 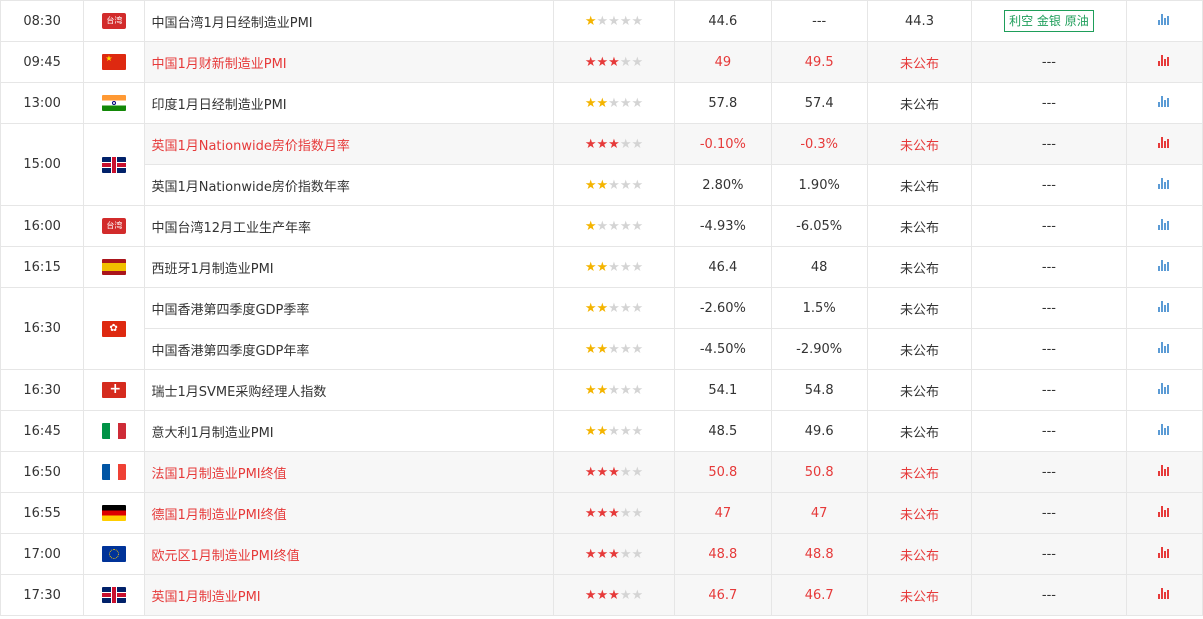 I want to click on event-name: 中国1月财新制造业PMI, so click(x=349, y=62).